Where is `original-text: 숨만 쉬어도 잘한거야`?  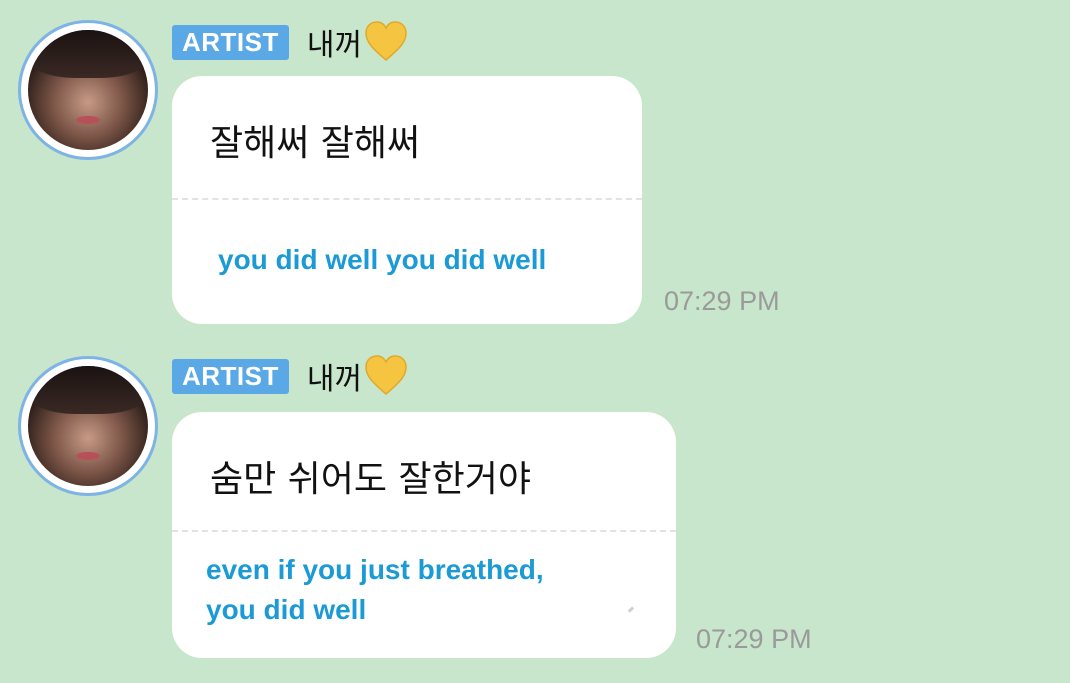 original-text: 숨만 쉬어도 잘한거야 is located at coordinates (370, 479).